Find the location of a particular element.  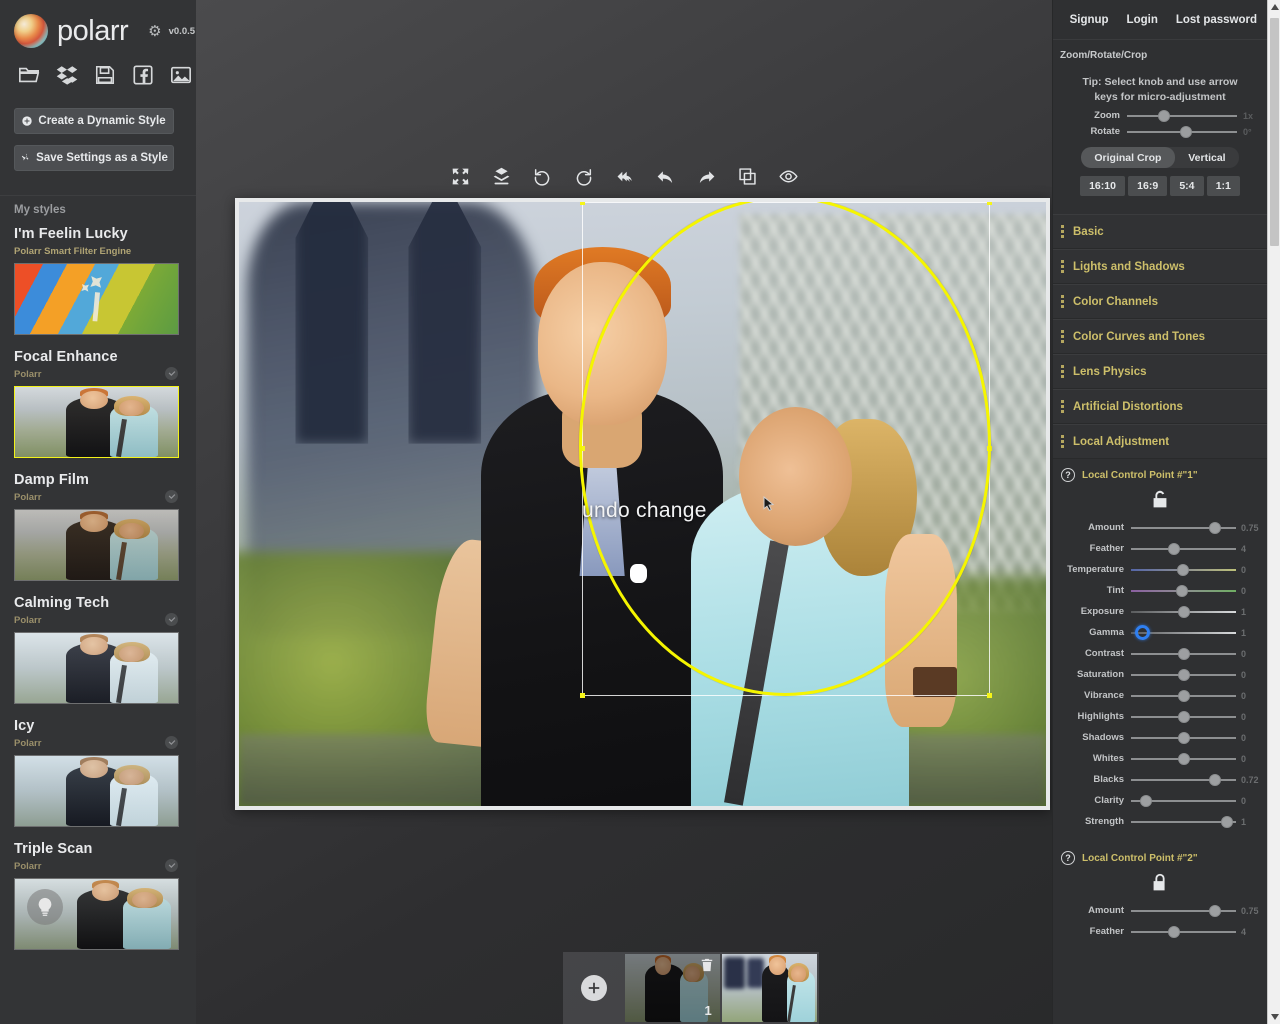

section-artificial-distortions: Artificial Distortions is located at coordinates (1160, 407).